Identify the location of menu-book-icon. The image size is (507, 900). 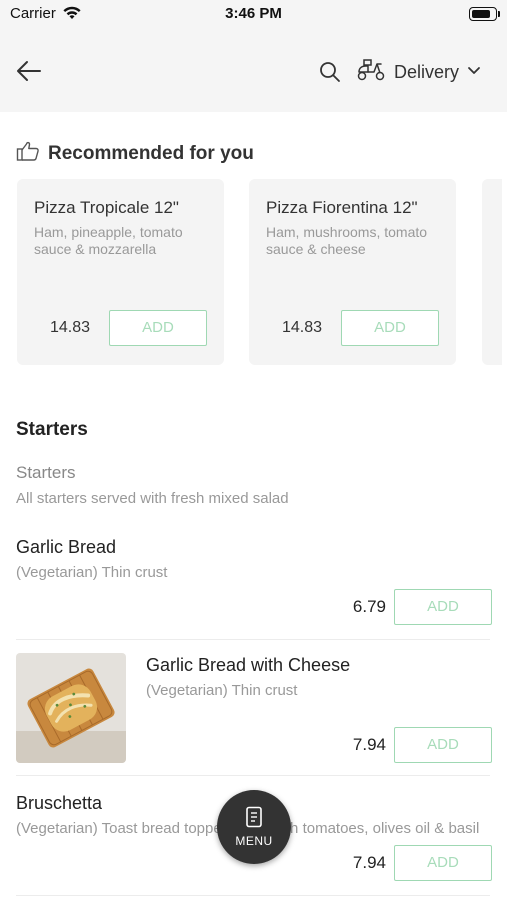
(254, 819).